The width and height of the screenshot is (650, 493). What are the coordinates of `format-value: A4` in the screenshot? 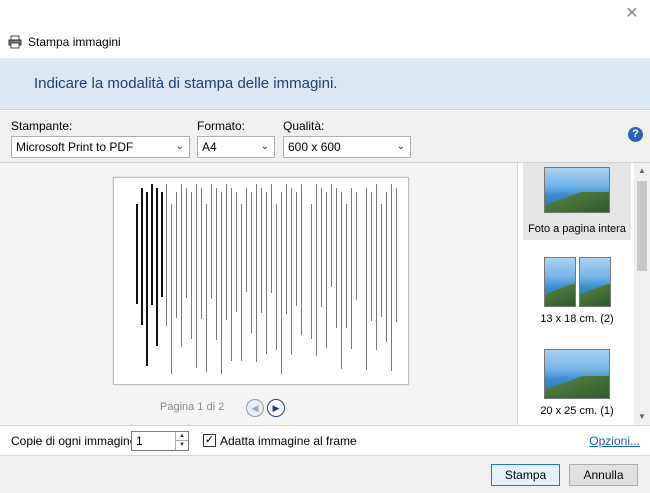 It's located at (209, 147).